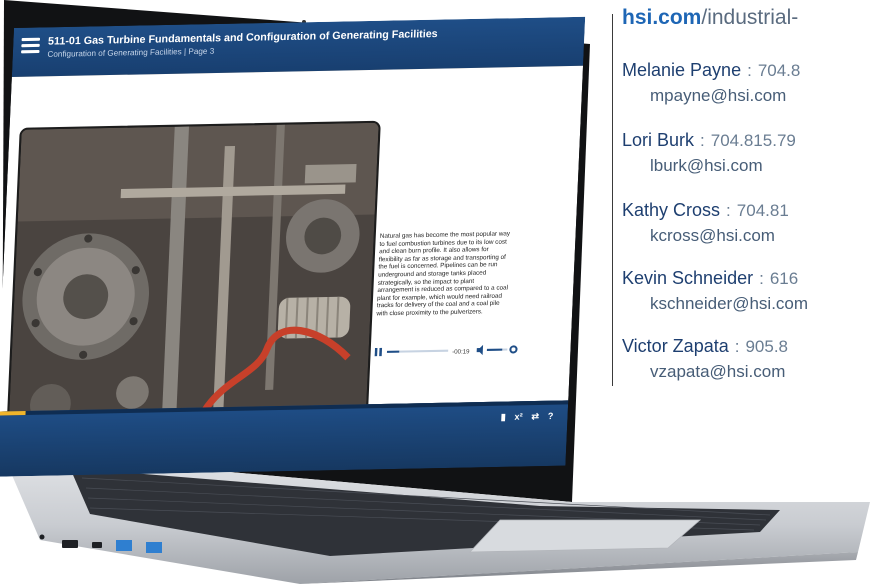 Image resolution: width=882 pixels, height=584 pixels. Describe the element at coordinates (682, 70) in the screenshot. I see `contact-name: Melanie Payne` at that location.